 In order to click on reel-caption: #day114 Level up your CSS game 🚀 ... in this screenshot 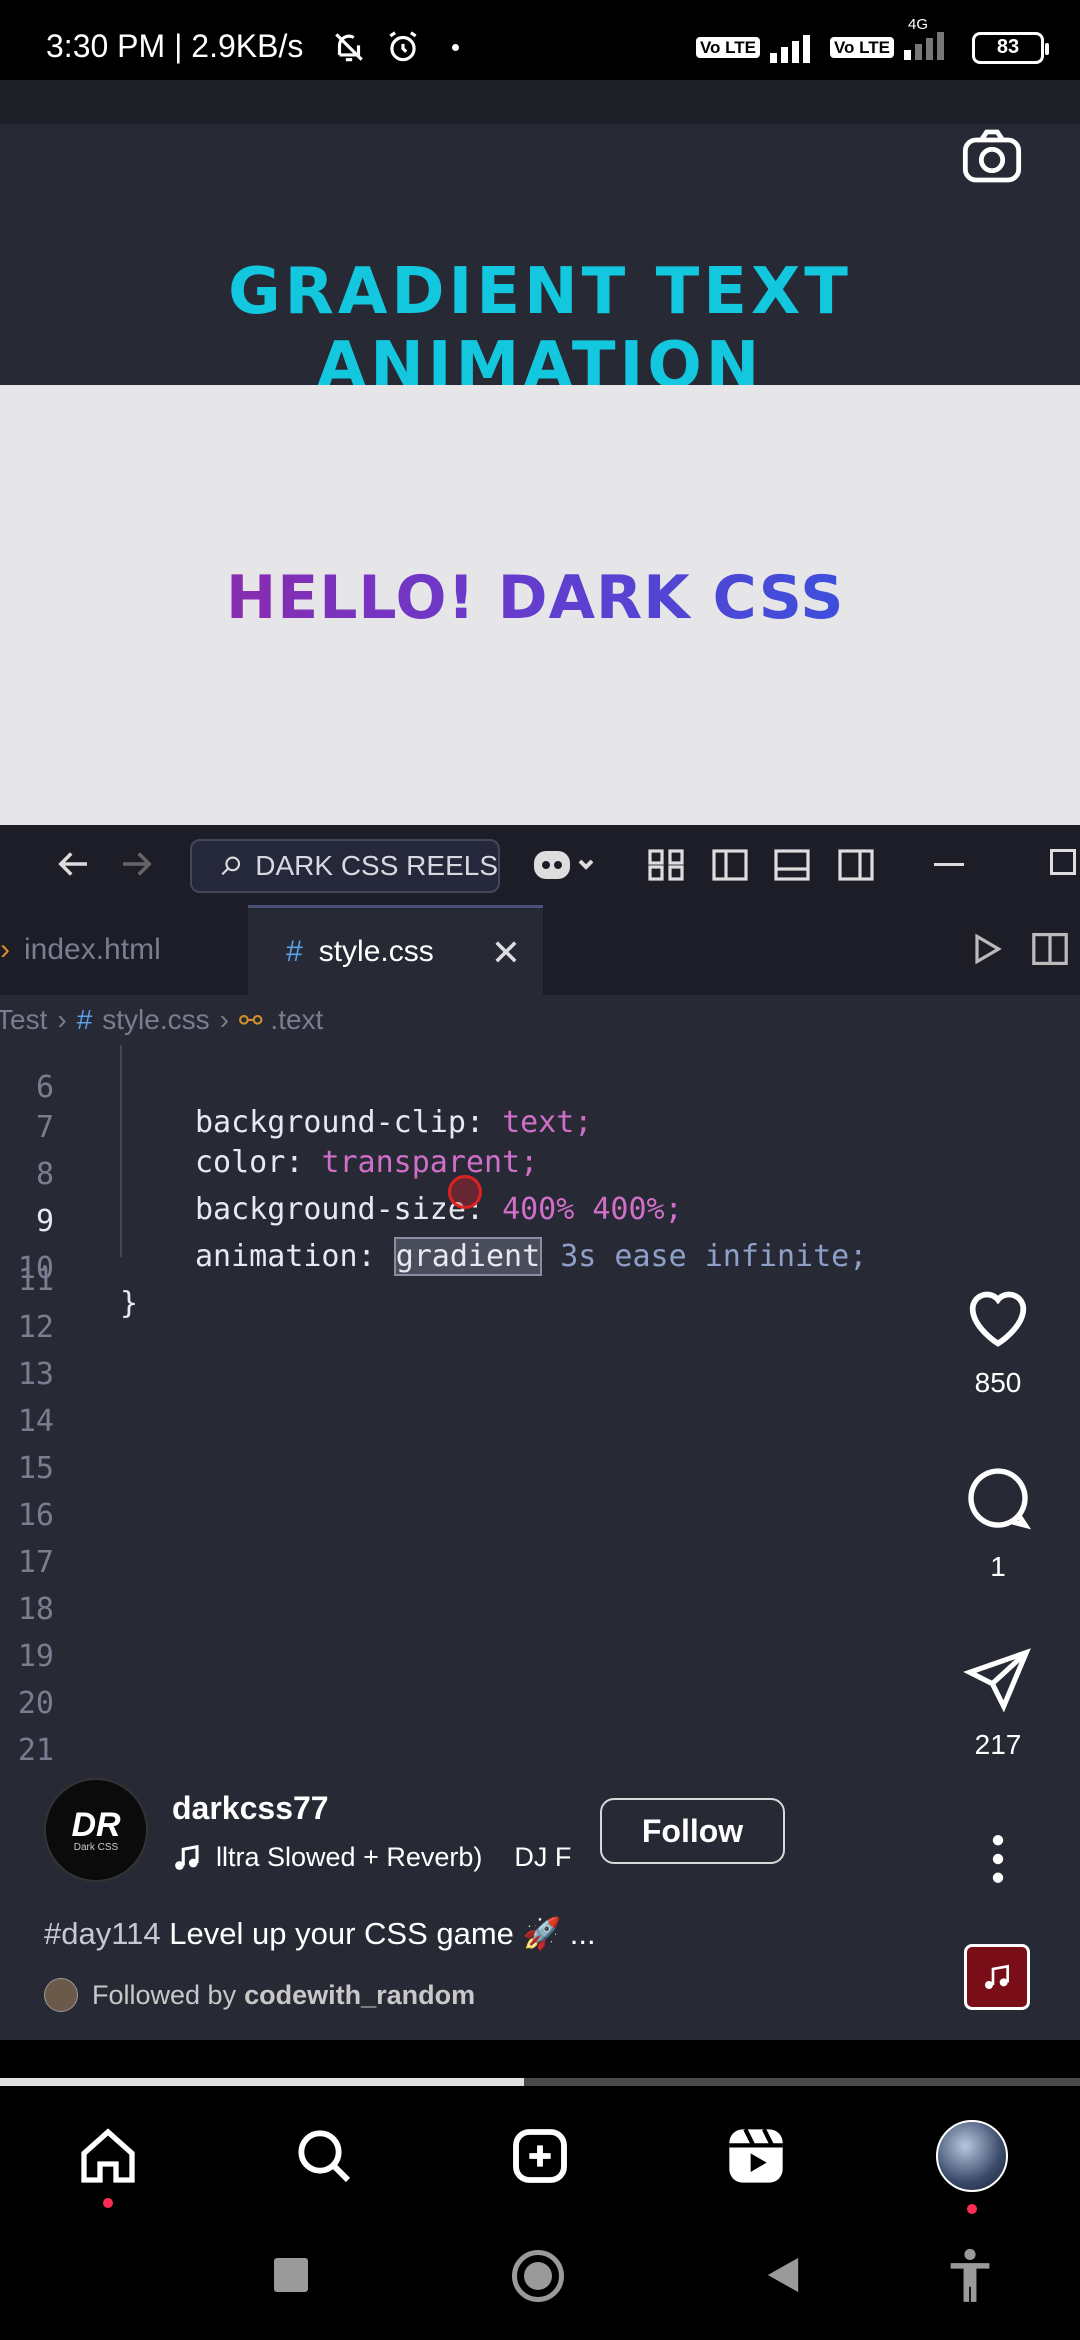, I will do `click(320, 1933)`.